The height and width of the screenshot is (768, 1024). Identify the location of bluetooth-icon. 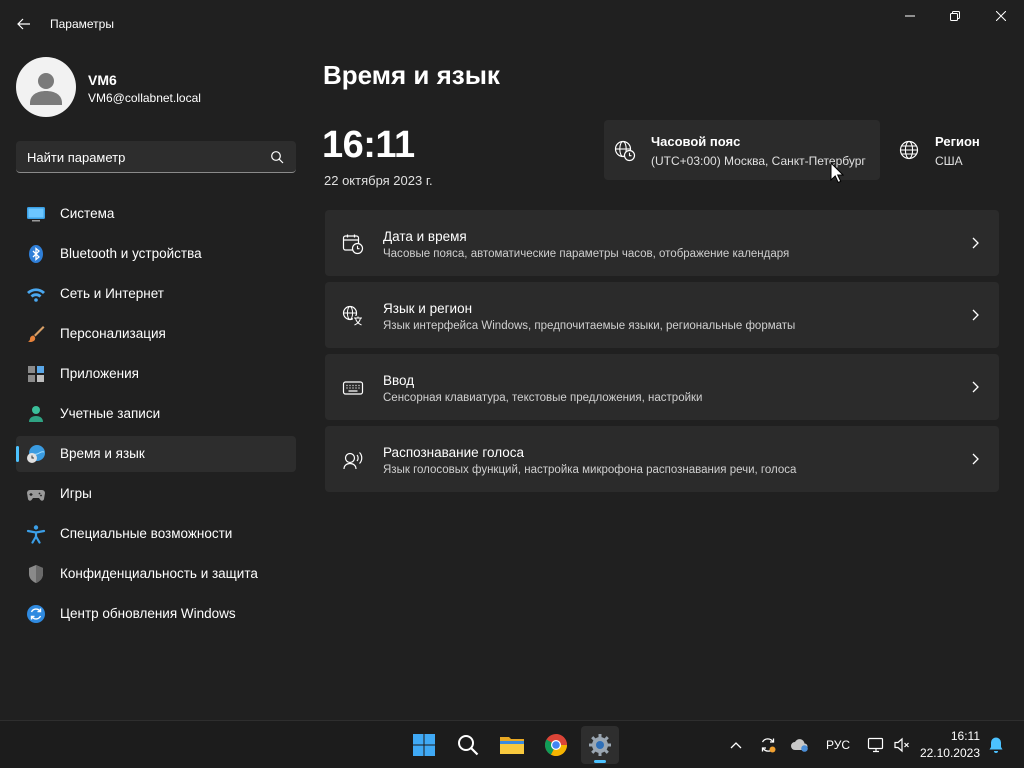
(36, 254).